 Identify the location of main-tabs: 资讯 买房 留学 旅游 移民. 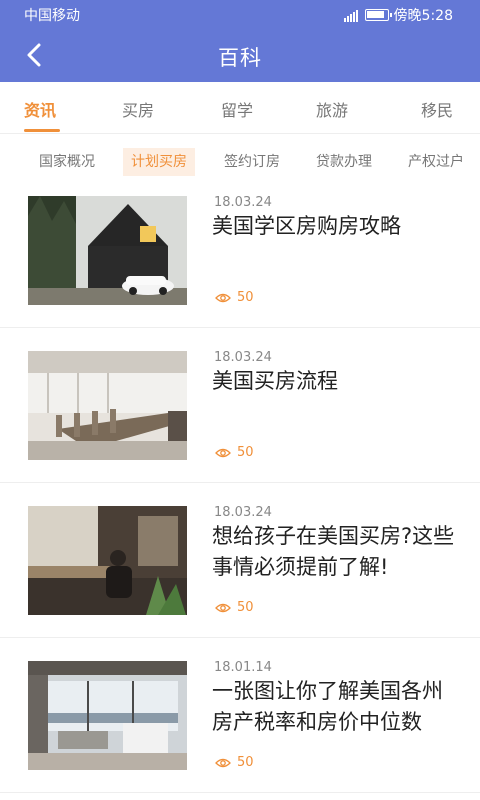
(240, 108).